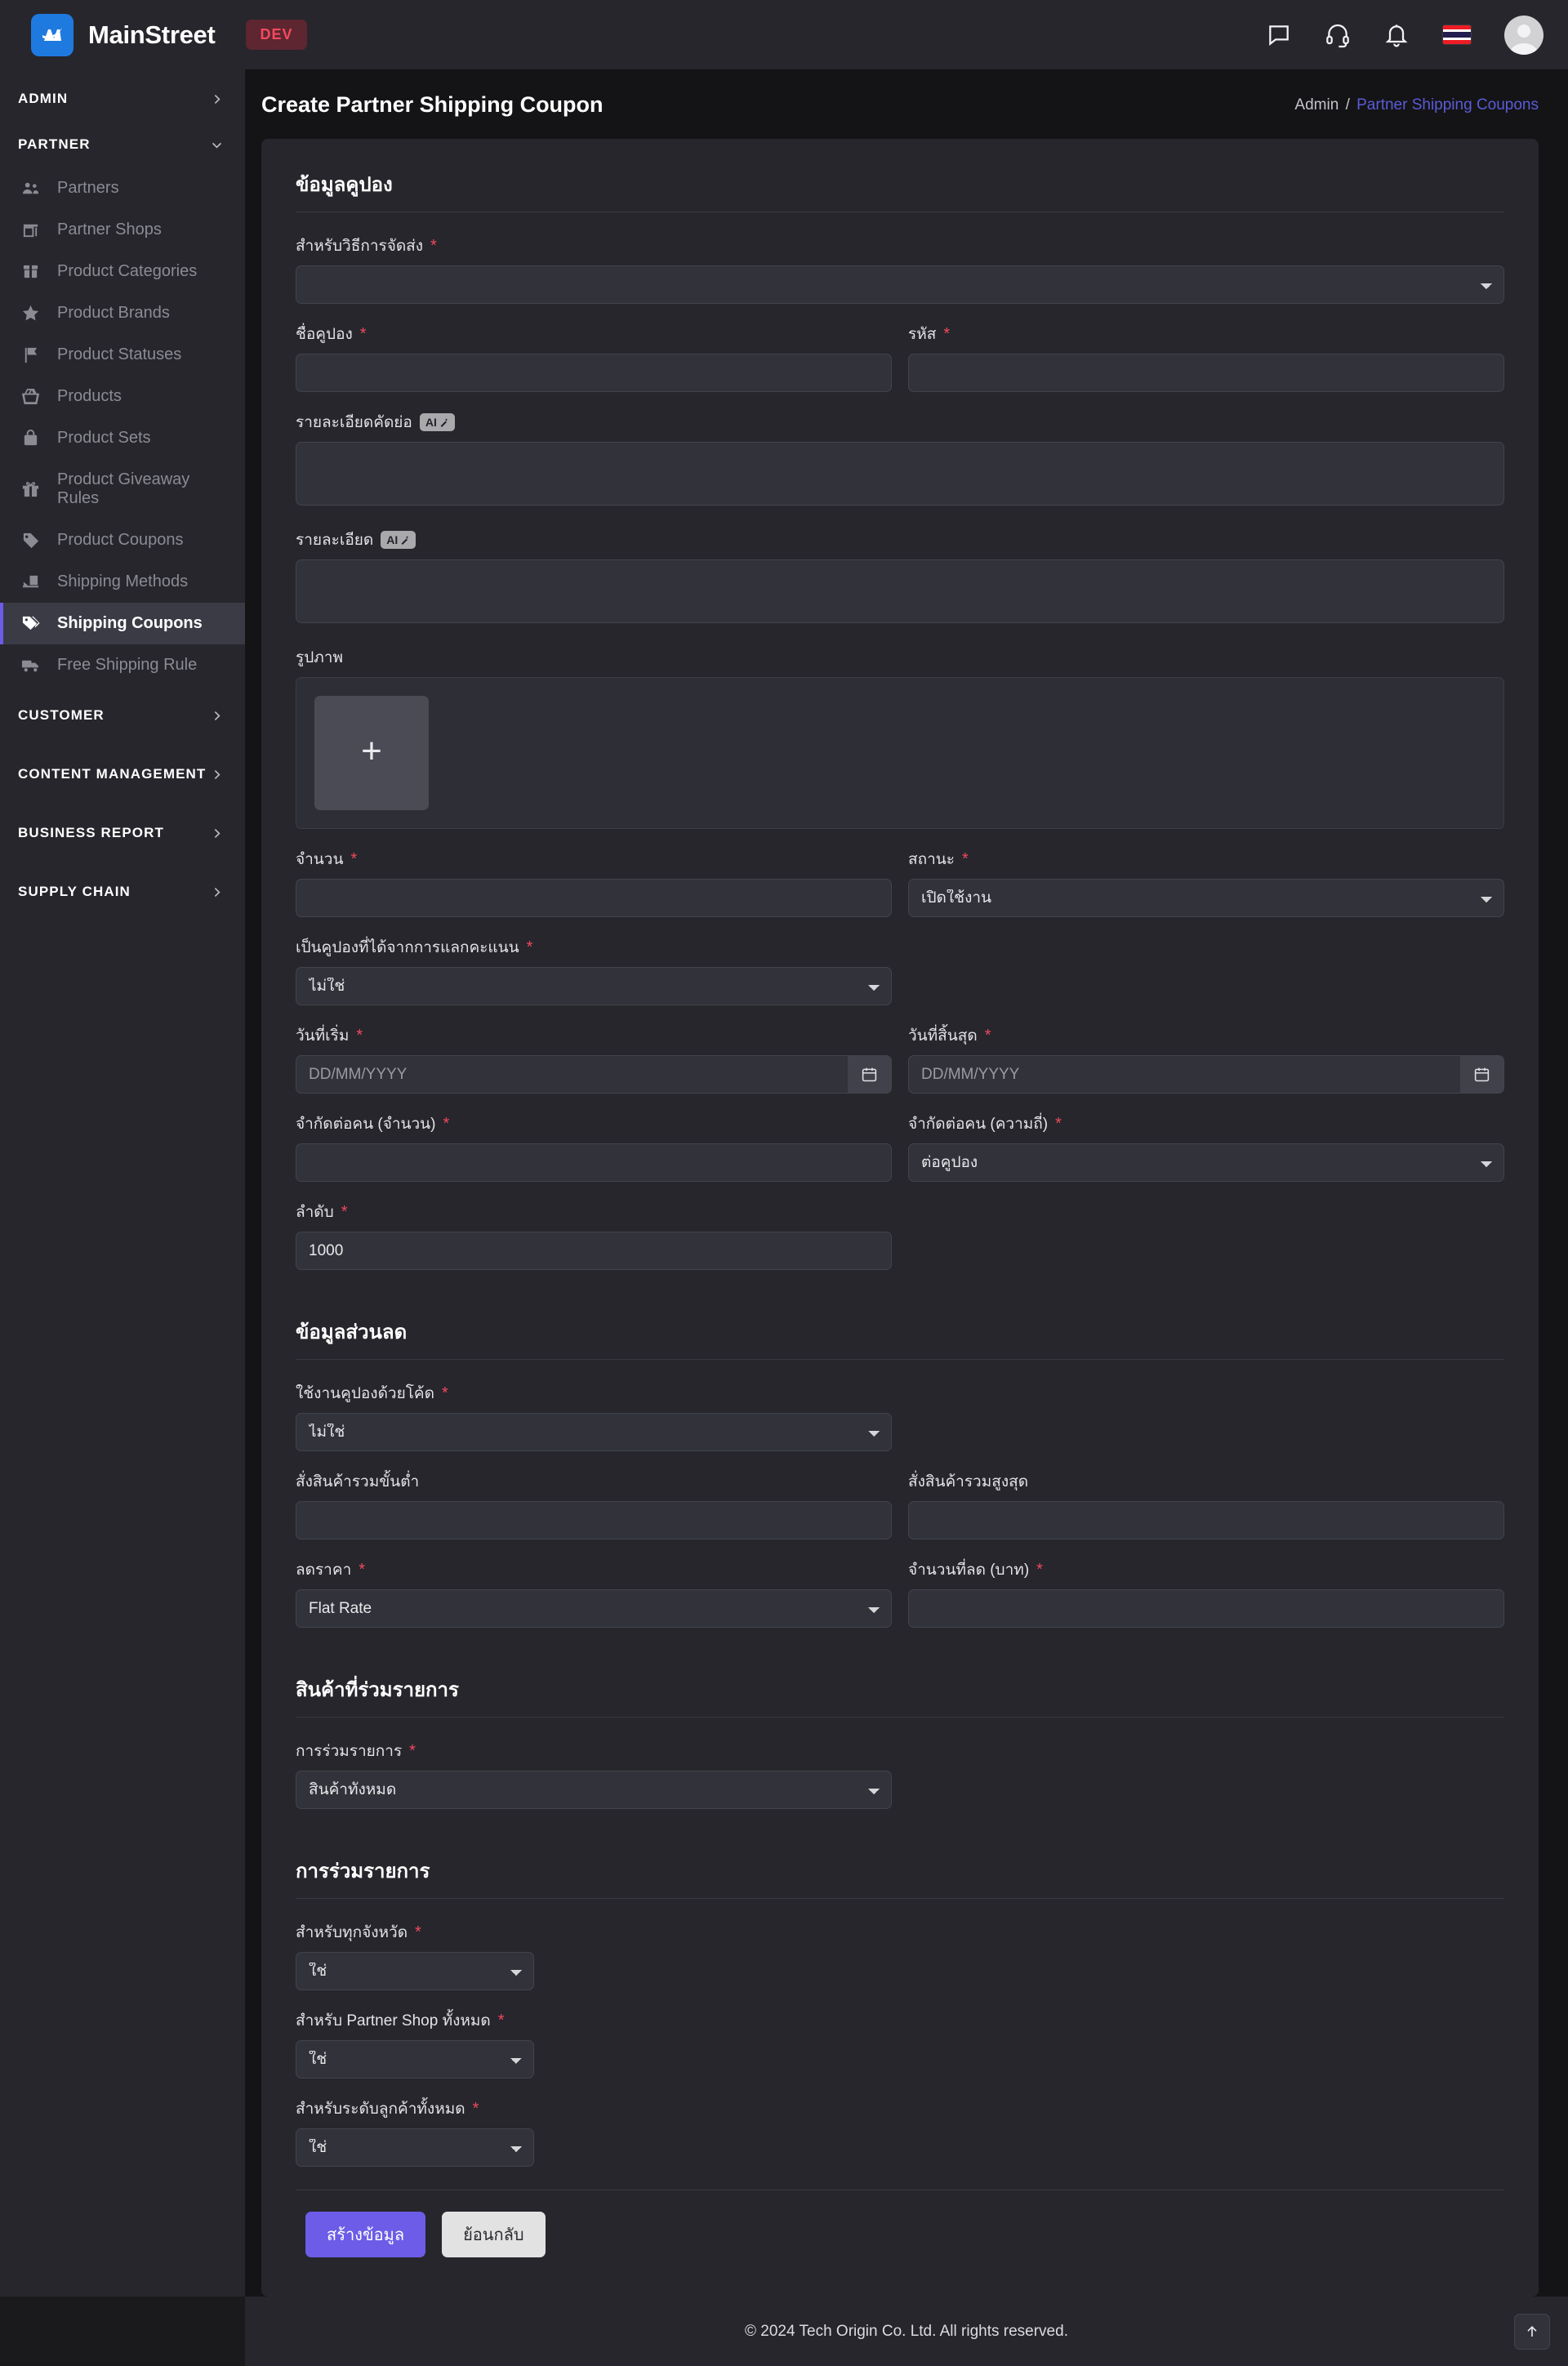 The image size is (1568, 2366). Describe the element at coordinates (900, 284) in the screenshot. I see `shipping-method-select` at that location.